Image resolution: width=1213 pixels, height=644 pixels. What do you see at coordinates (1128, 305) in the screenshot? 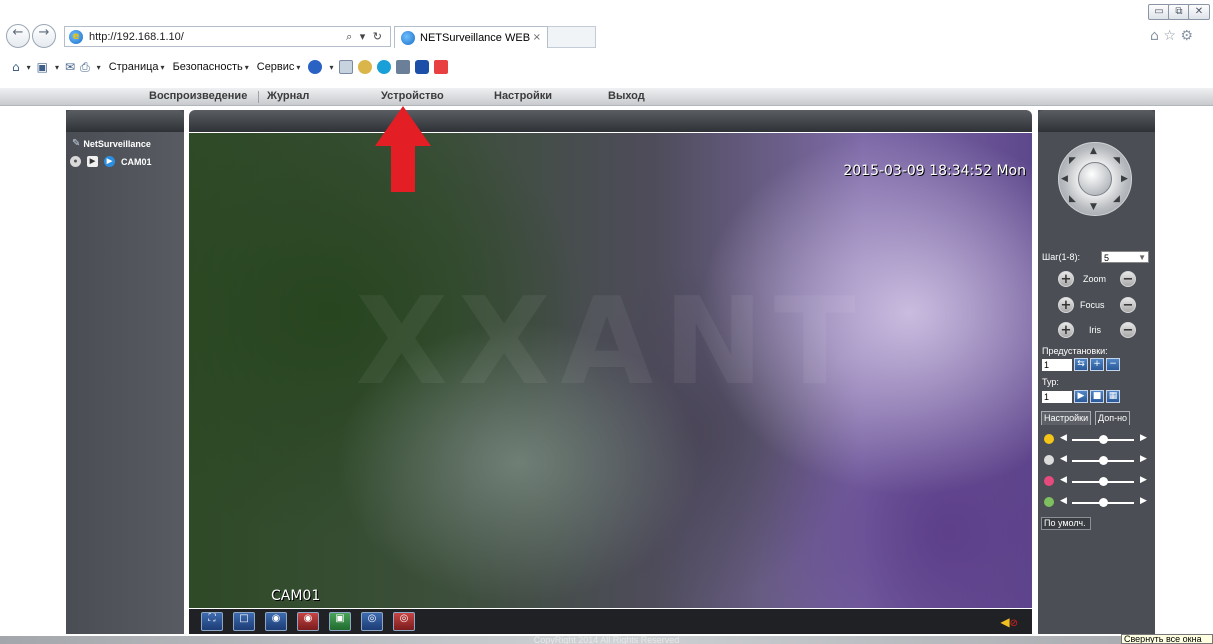
I see `focus-out-button: −` at bounding box center [1128, 305].